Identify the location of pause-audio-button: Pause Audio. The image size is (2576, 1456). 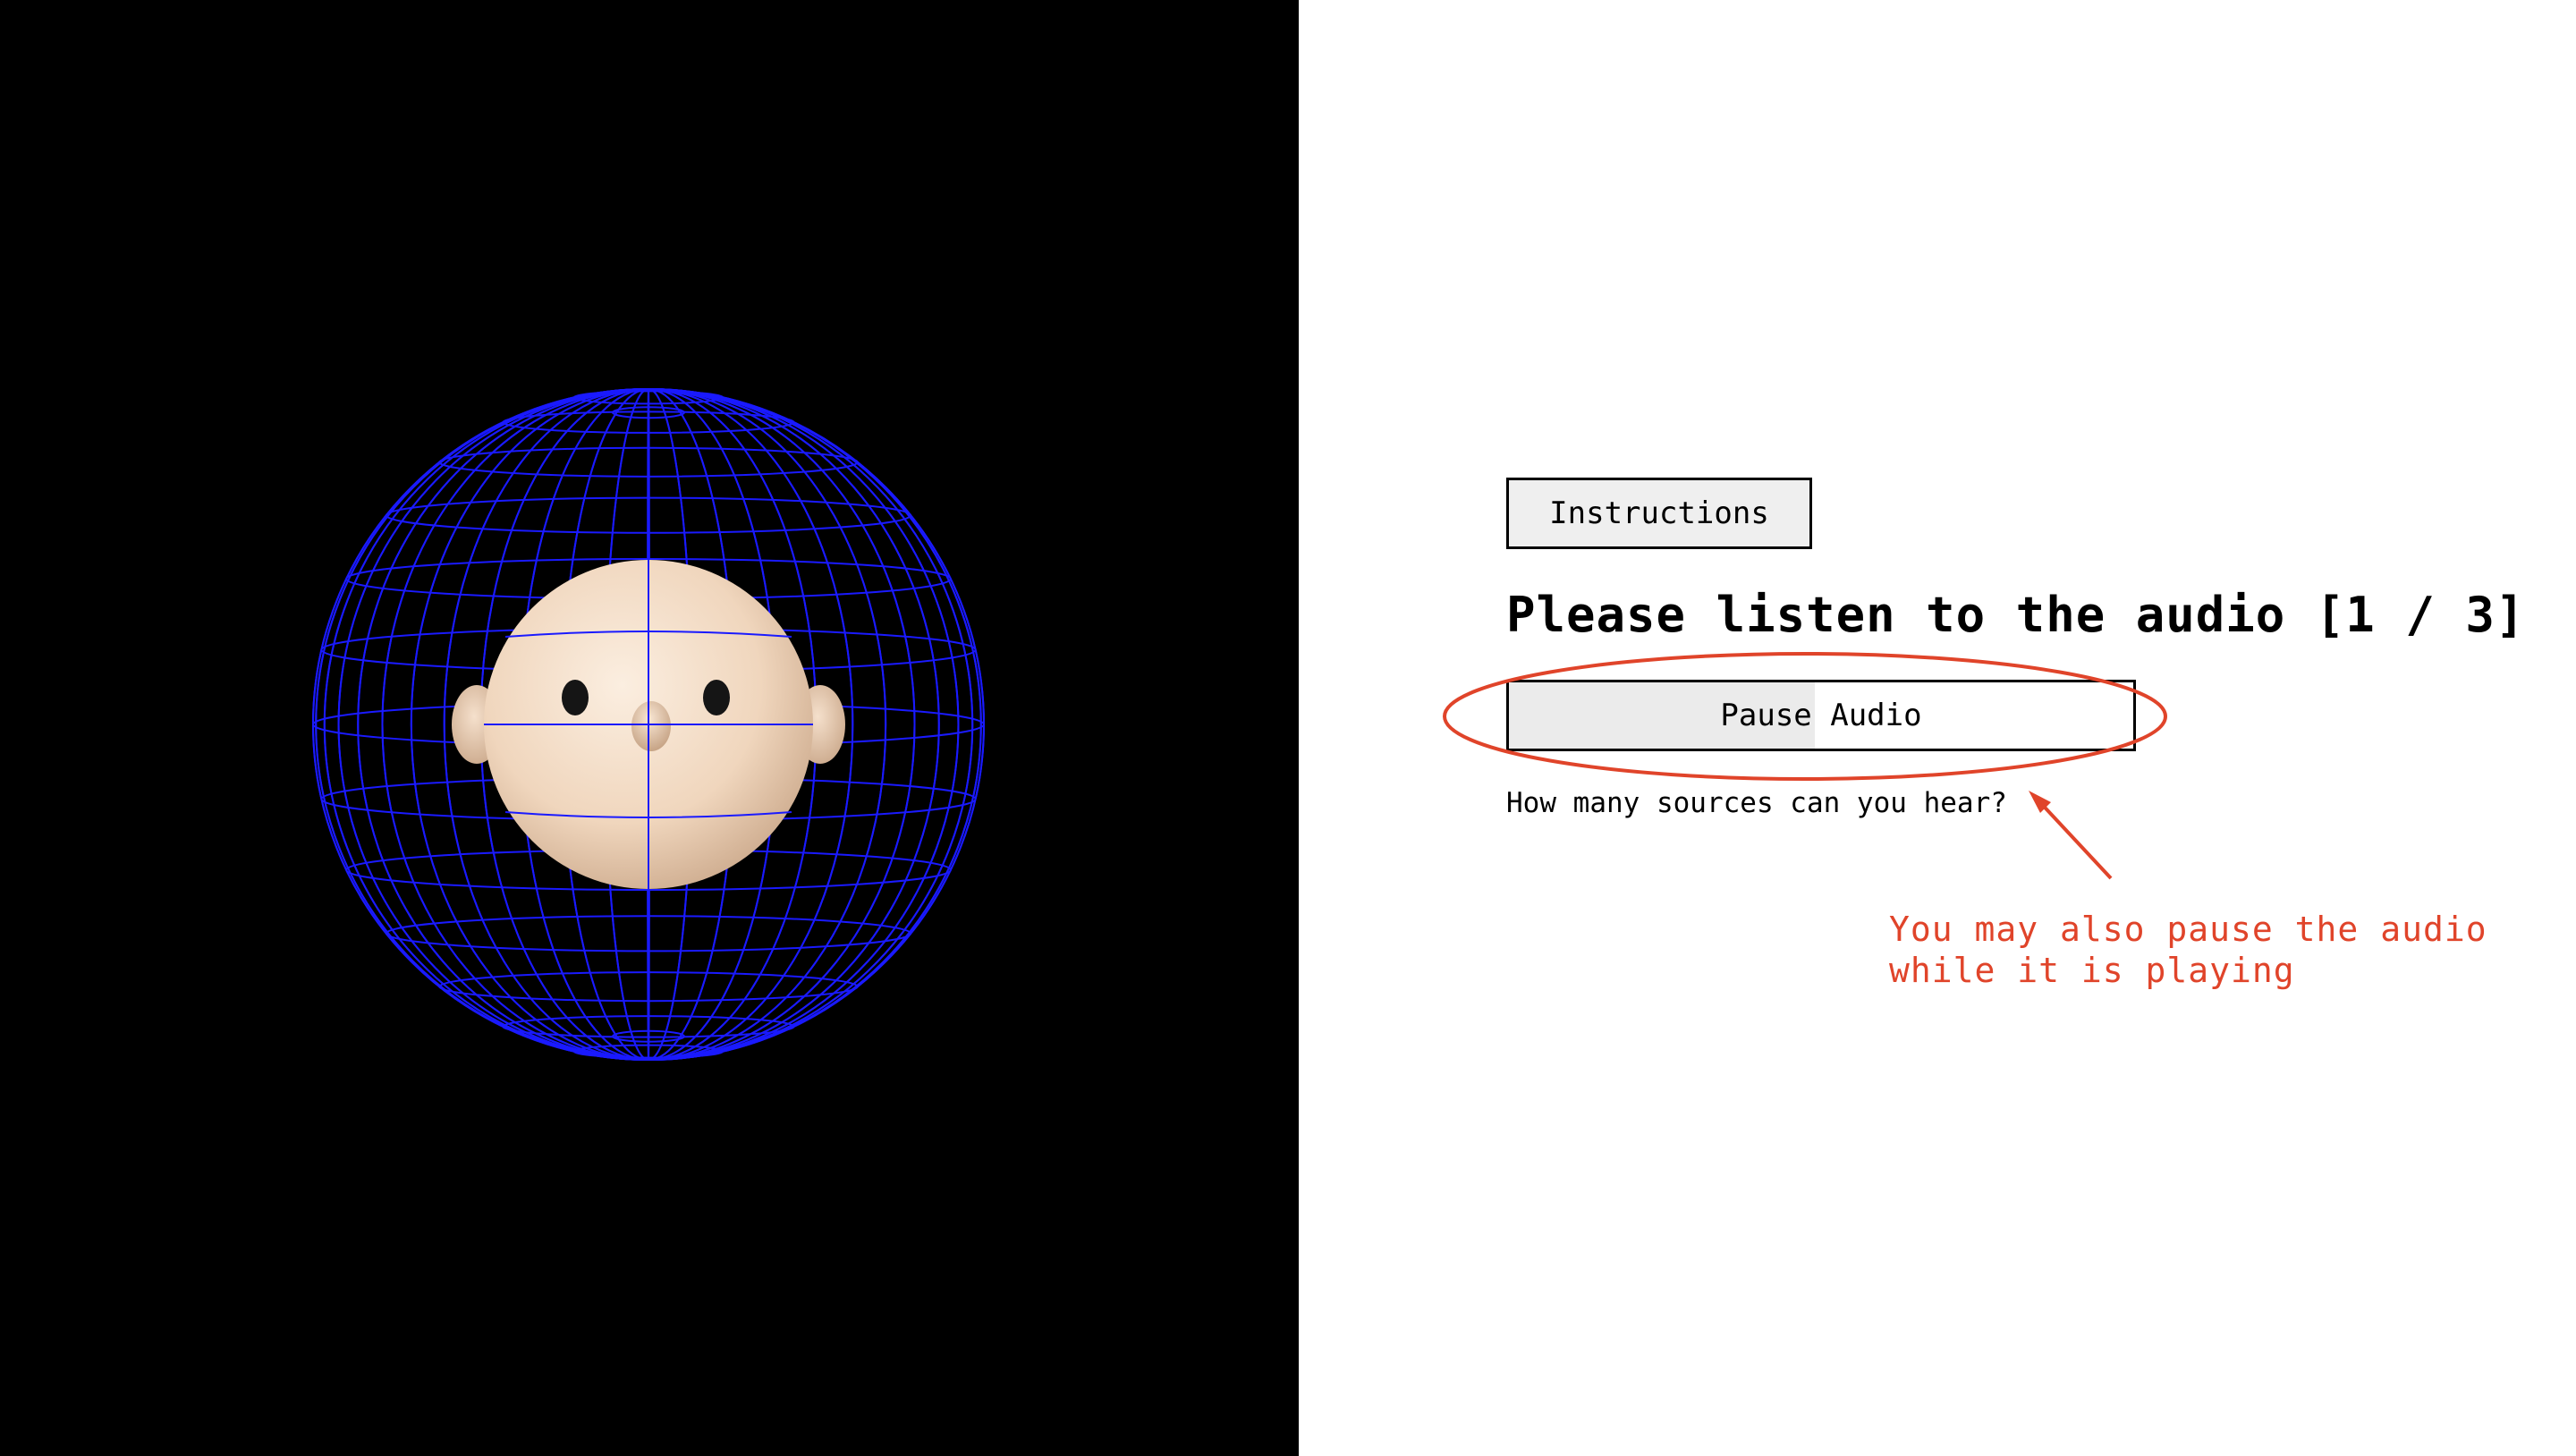
(1821, 715).